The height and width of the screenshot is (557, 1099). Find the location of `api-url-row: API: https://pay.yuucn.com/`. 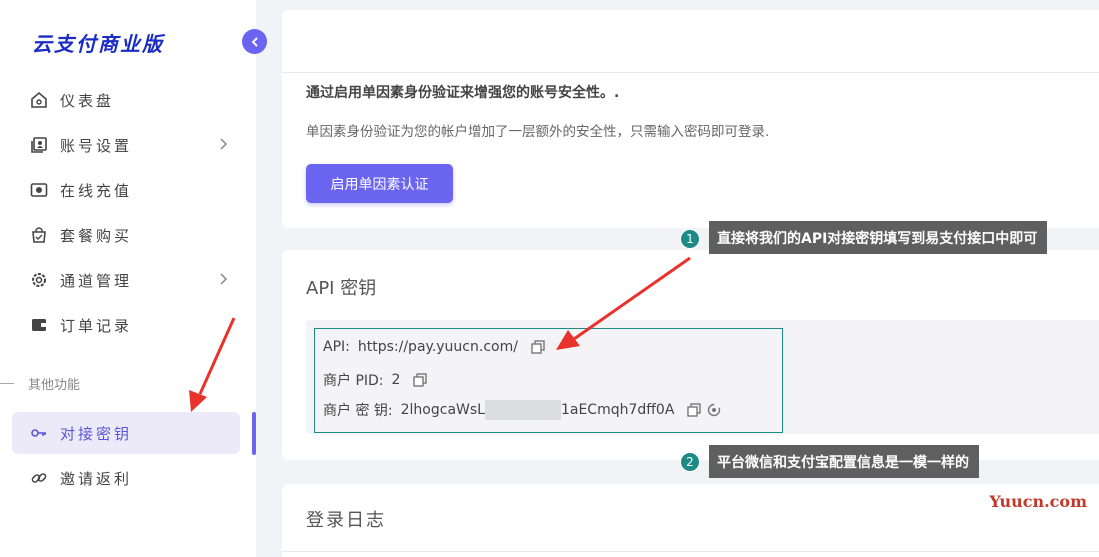

api-url-row: API: https://pay.yuucn.com/ is located at coordinates (434, 347).